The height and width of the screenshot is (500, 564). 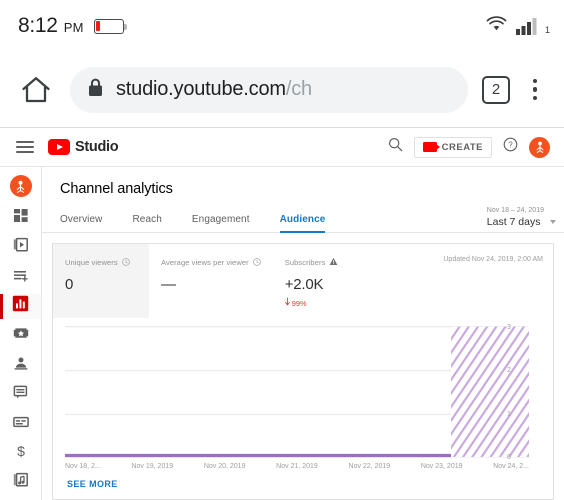 I want to click on home-icon, so click(x=36, y=90).